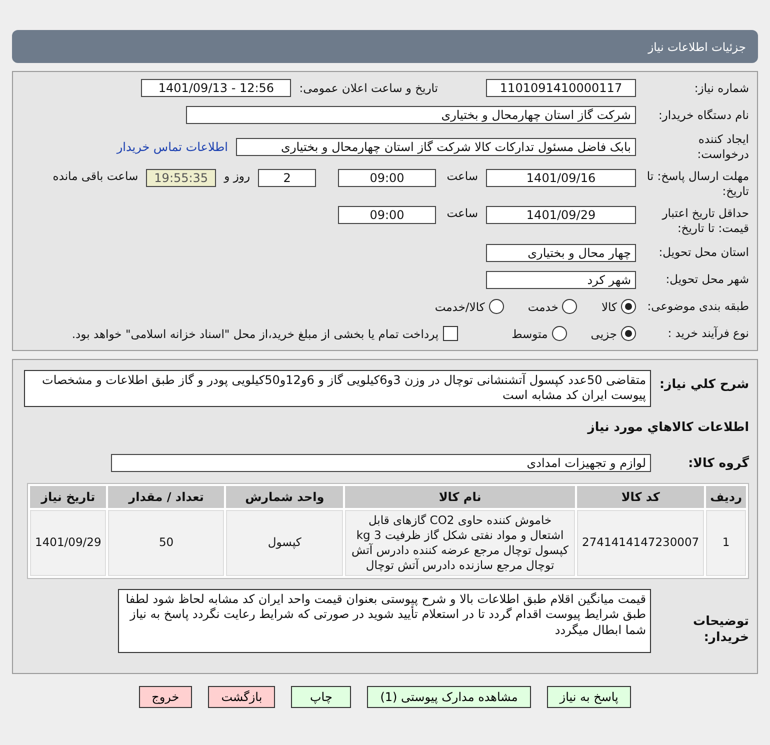 The height and width of the screenshot is (745, 770). Describe the element at coordinates (704, 383) in the screenshot. I see `field-label: شرح کلي نياز:` at that location.